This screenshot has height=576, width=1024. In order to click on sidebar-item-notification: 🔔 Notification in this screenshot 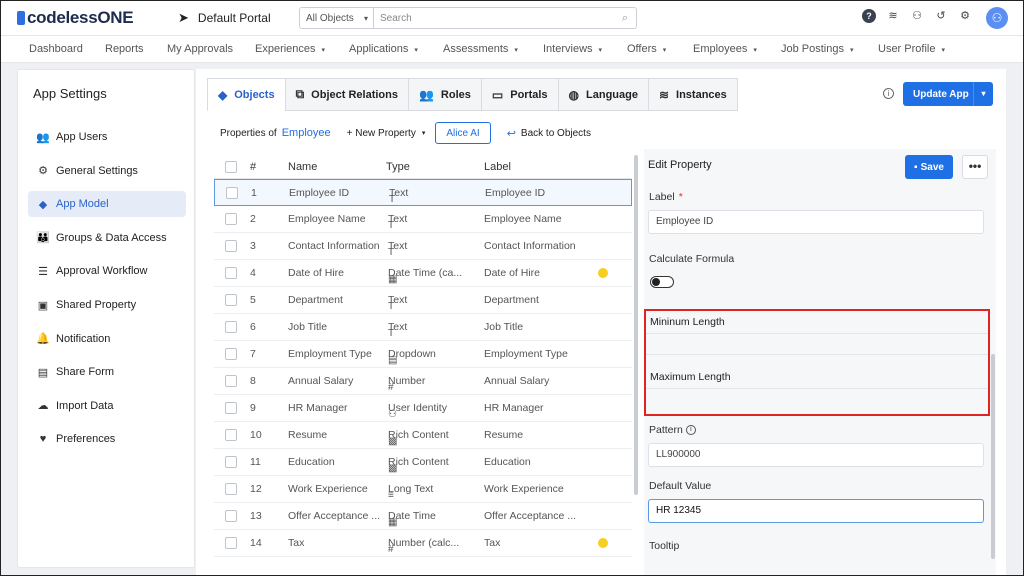, I will do `click(107, 339)`.